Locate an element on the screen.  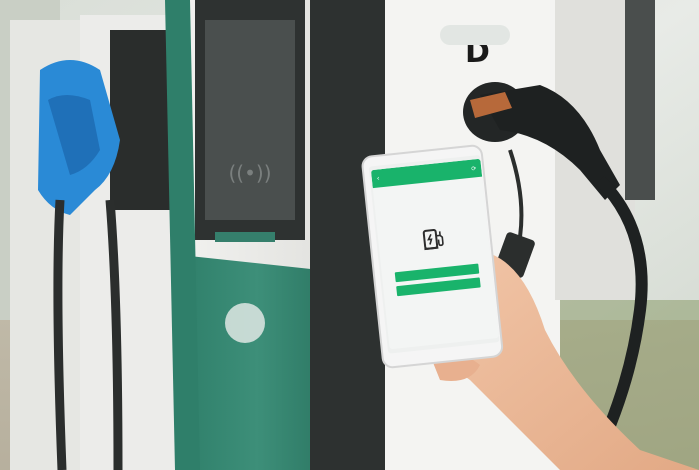
back-arrow-icon: ‹ is located at coordinates (380, 178).